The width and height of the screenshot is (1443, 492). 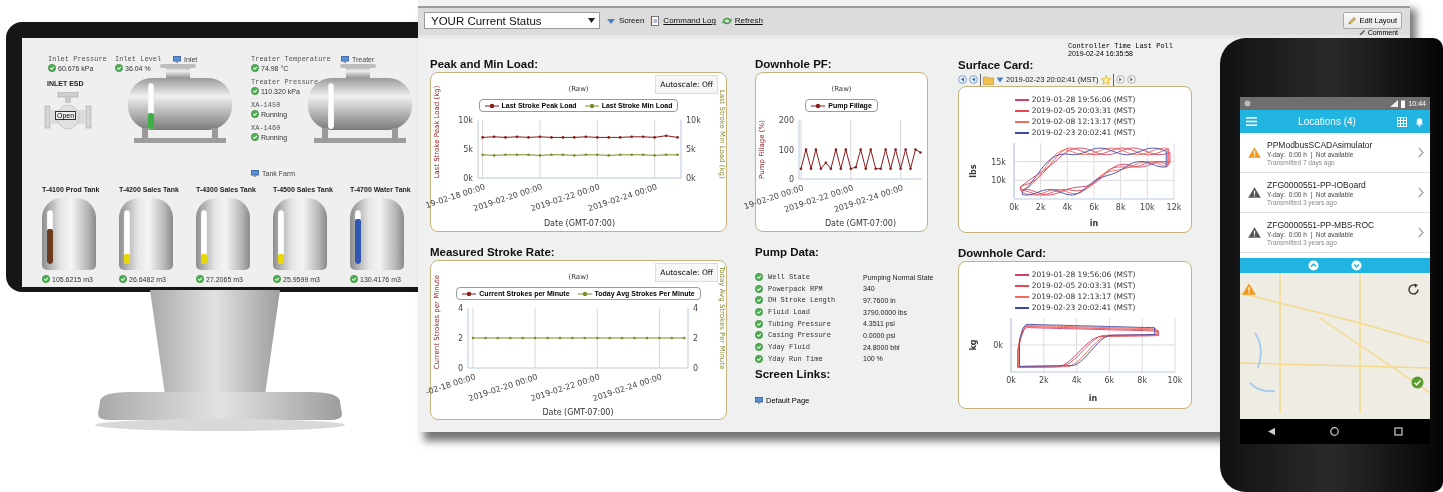 I want to click on axis-tick-label: 100, so click(x=786, y=150).